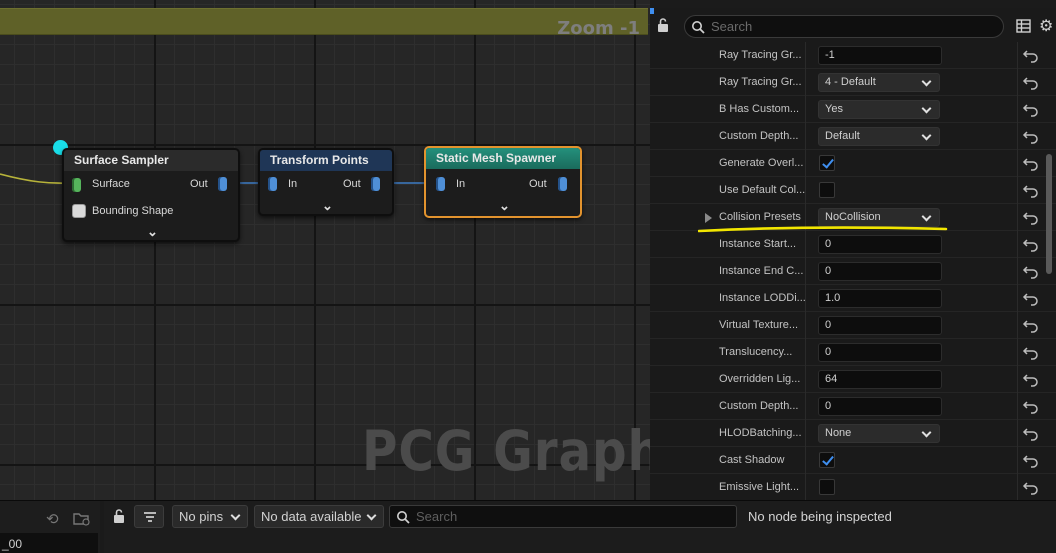 Image resolution: width=1056 pixels, height=553 pixels. Describe the element at coordinates (79, 211) in the screenshot. I see `bounding-shape-pin-icon` at that location.